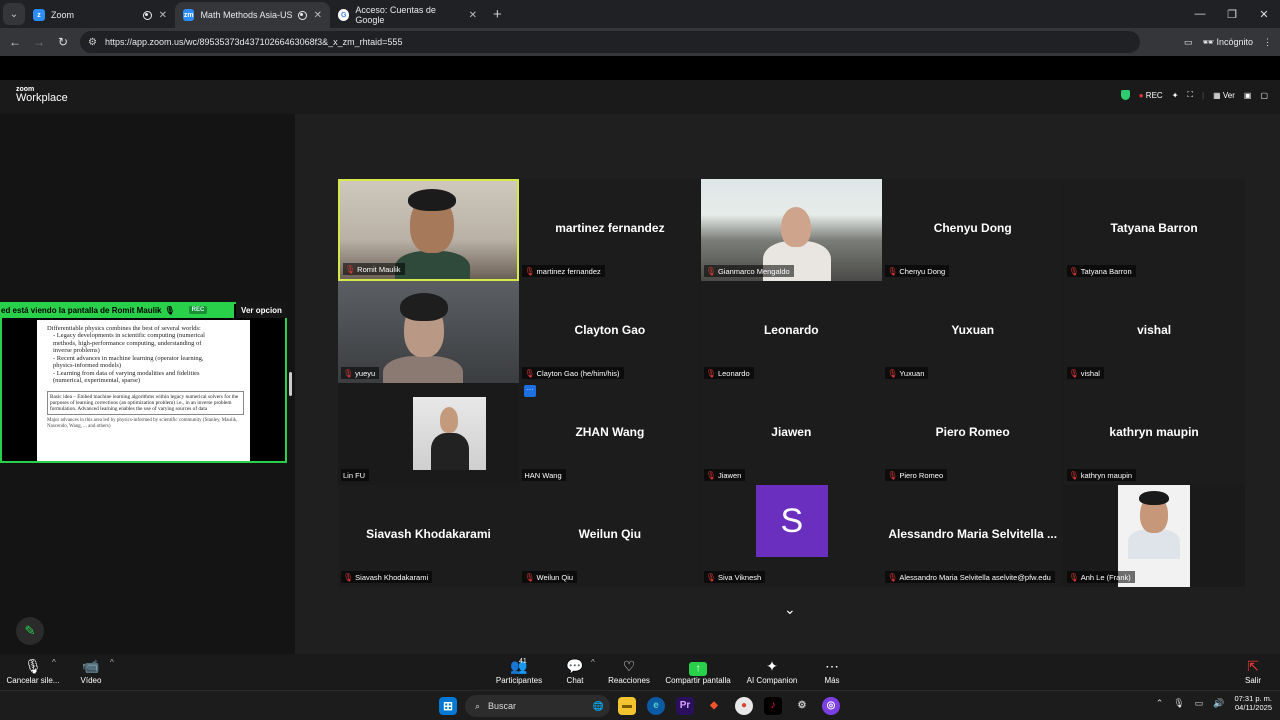 The height and width of the screenshot is (720, 1280). Describe the element at coordinates (33, 670) in the screenshot. I see `unmute-button: 🎙 Cancelar sile... ^` at that location.